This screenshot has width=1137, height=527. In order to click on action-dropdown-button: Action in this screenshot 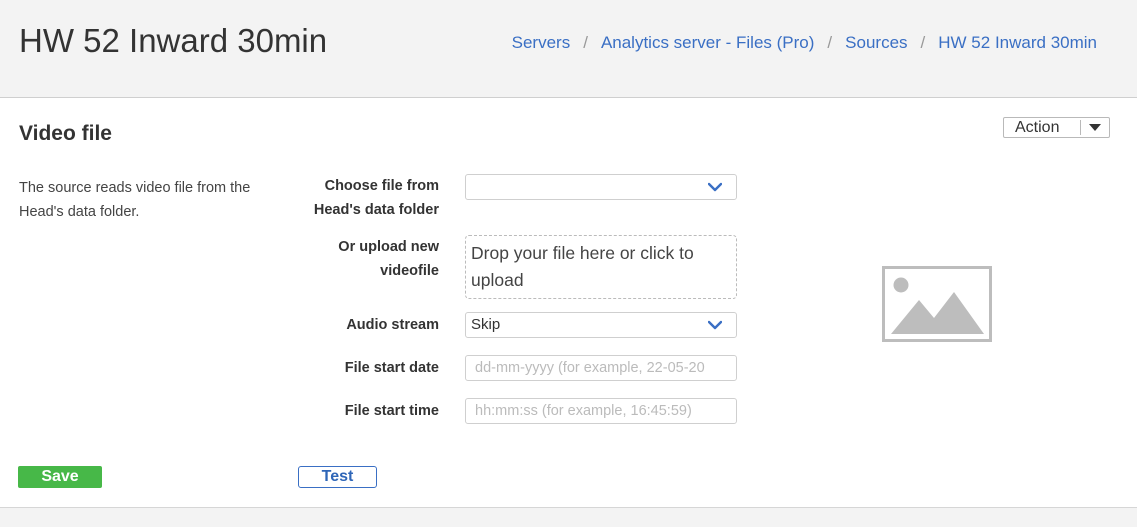, I will do `click(1056, 127)`.